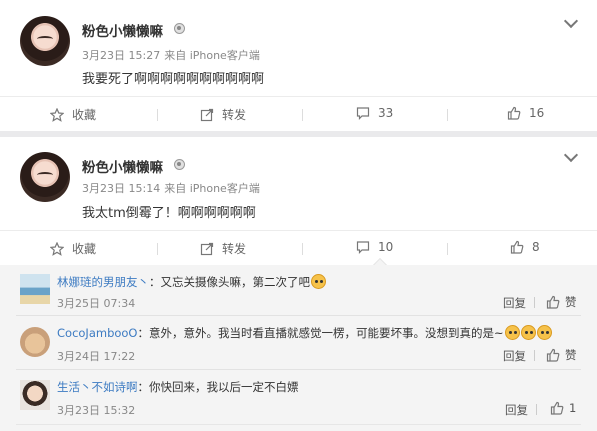 The height and width of the screenshot is (431, 597). What do you see at coordinates (103, 282) in the screenshot?
I see `comment-author: 林娜琏的男朋友丶` at bounding box center [103, 282].